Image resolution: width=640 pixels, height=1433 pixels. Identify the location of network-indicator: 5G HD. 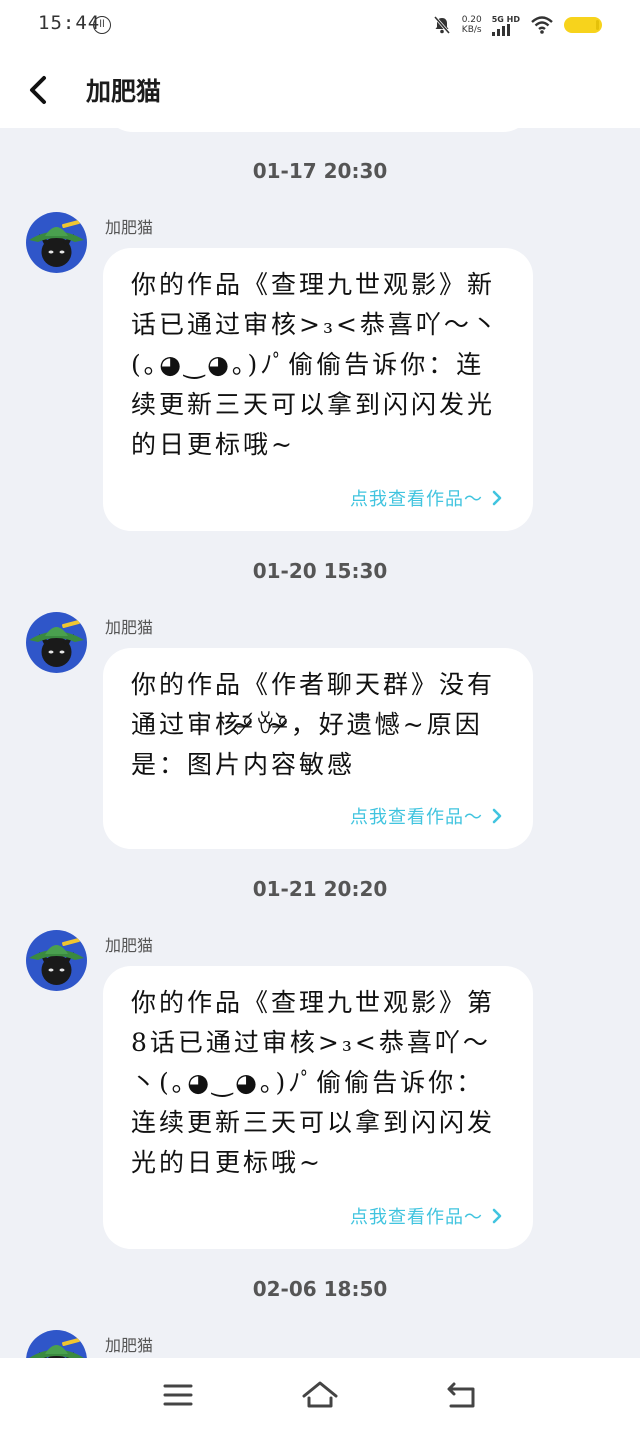
(505, 25).